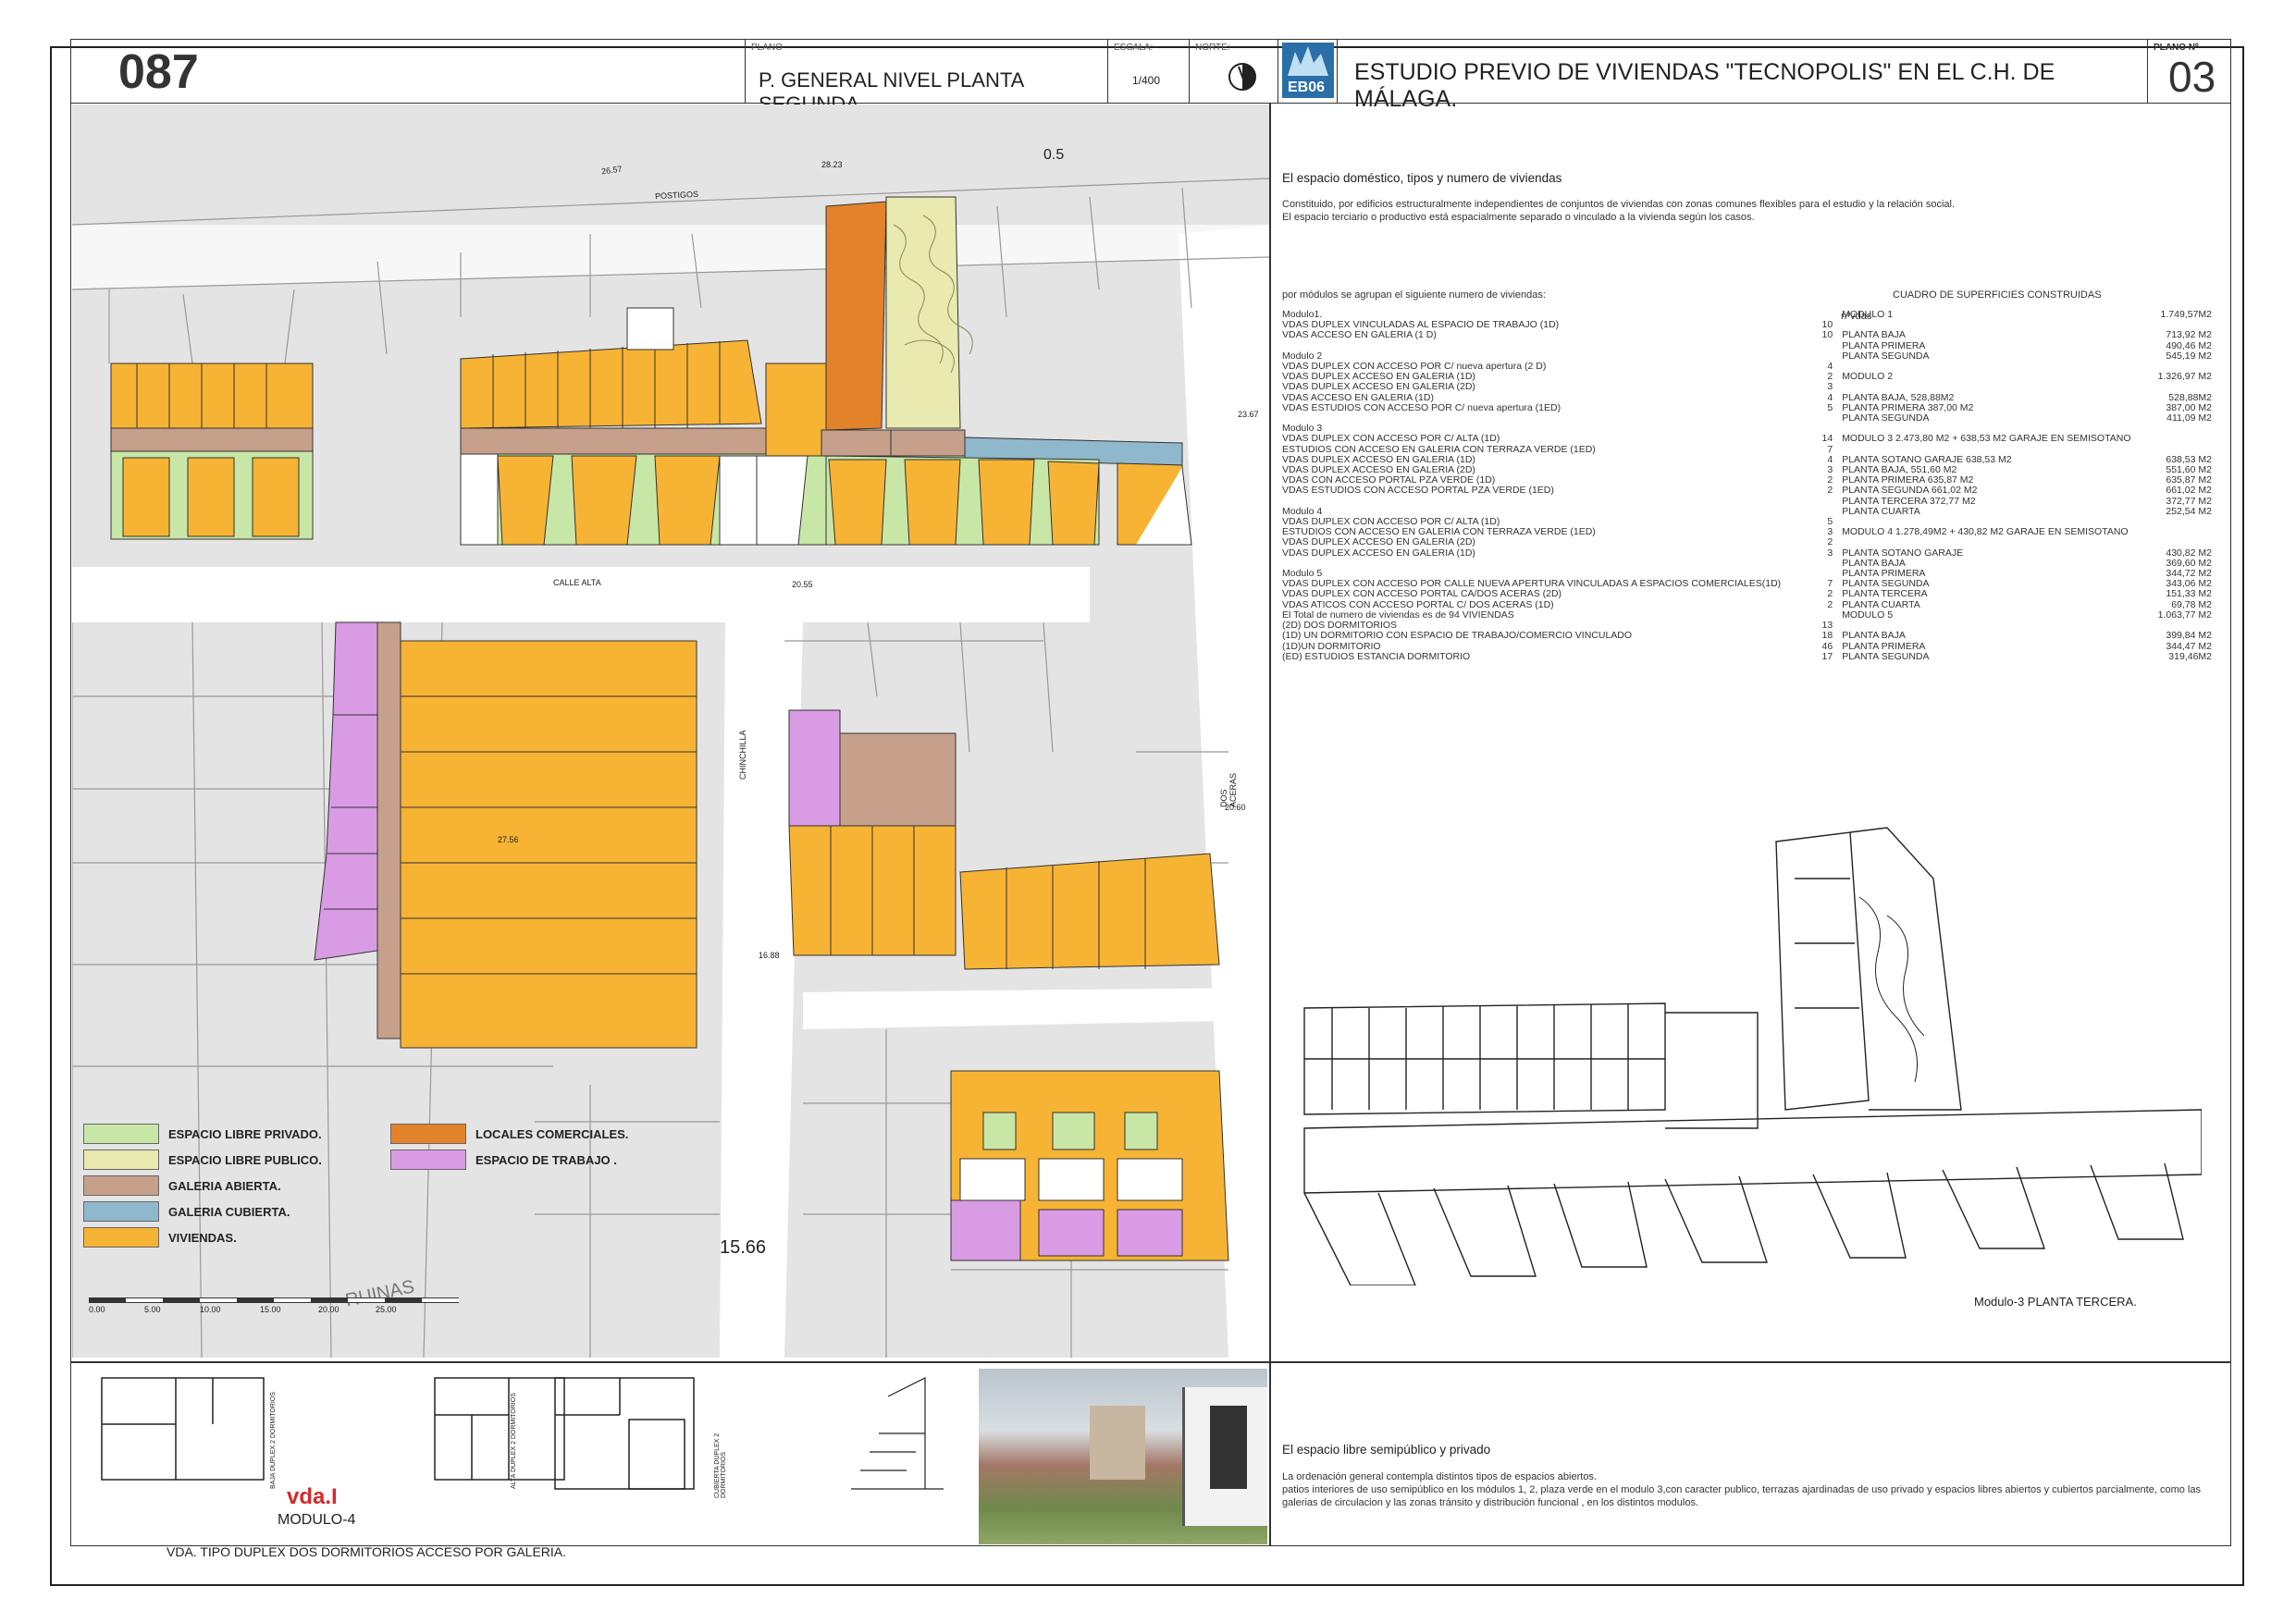 The height and width of the screenshot is (1623, 2296). What do you see at coordinates (1885, 594) in the screenshot?
I see `module-row-surface-label: PLANTA TERCERA` at bounding box center [1885, 594].